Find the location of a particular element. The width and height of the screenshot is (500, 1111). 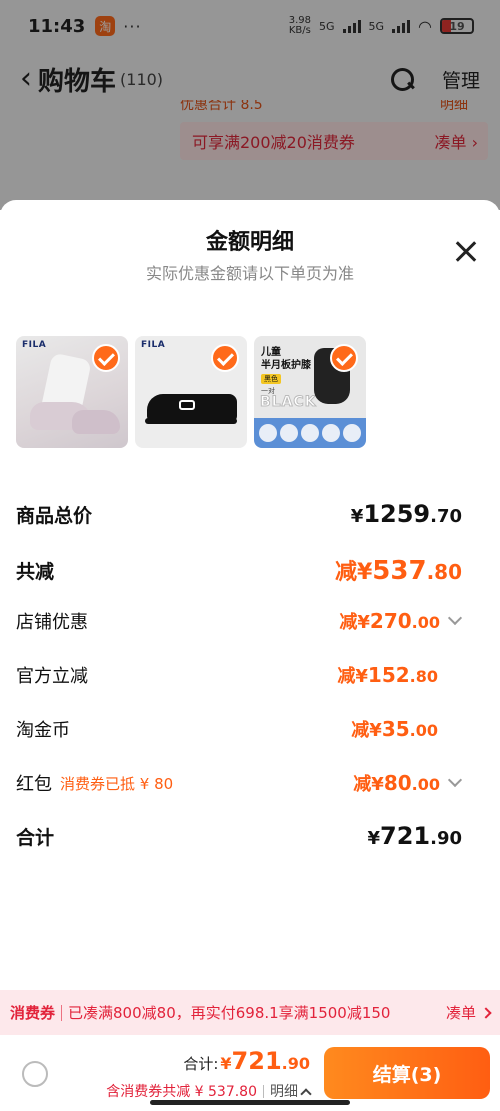

sheet-title: 金额明细 is located at coordinates (249, 242).